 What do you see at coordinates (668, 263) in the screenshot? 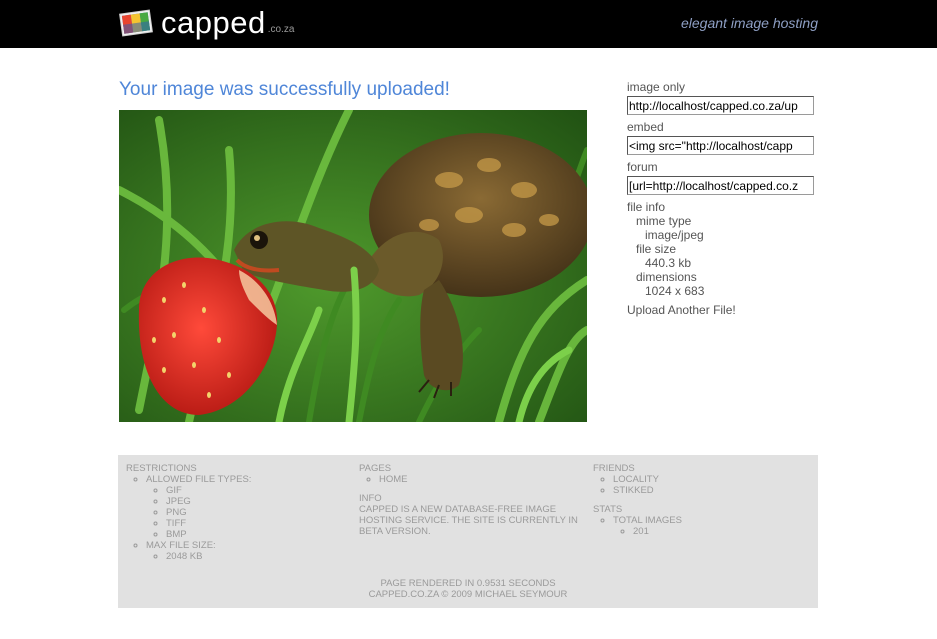
I see `file-size-value: 440.3 kb` at bounding box center [668, 263].